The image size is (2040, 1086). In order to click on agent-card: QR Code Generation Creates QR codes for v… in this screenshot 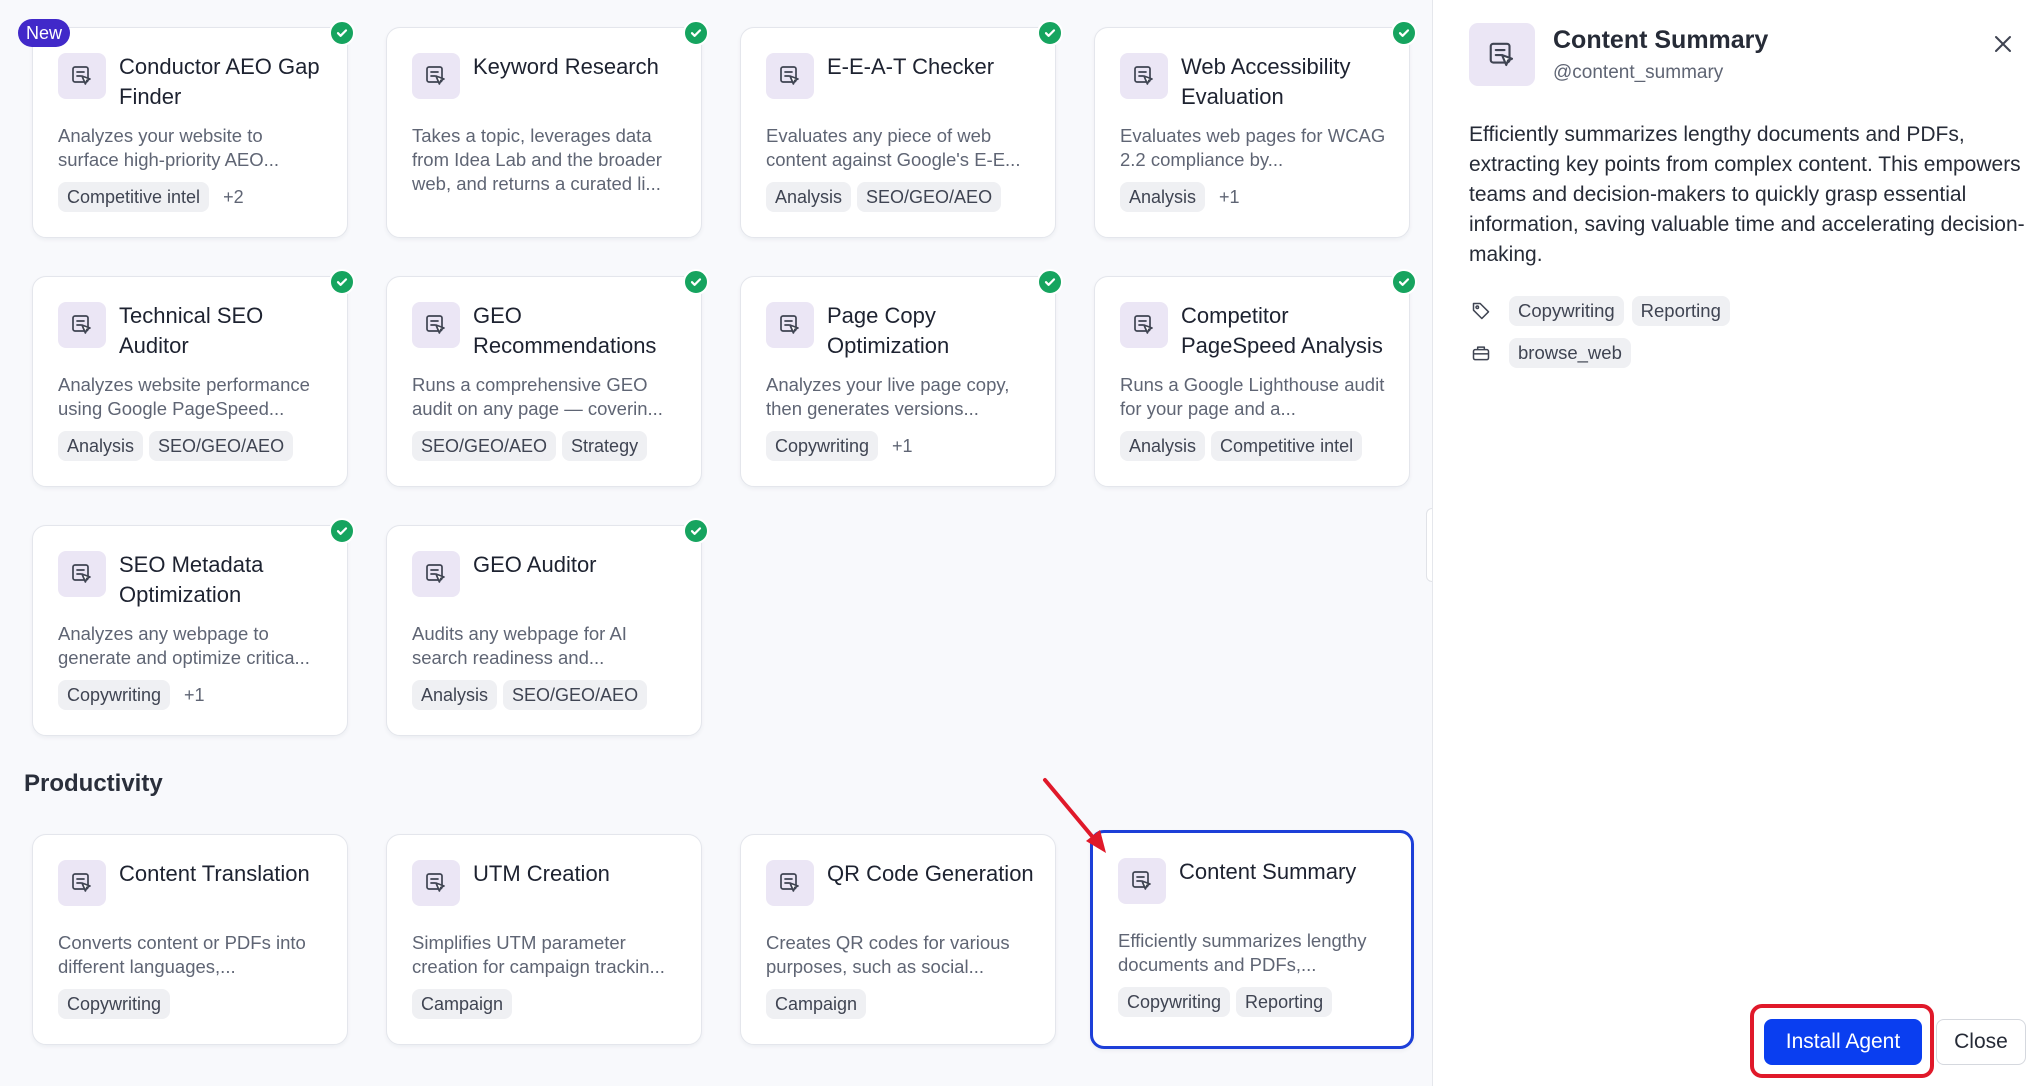, I will do `click(898, 939)`.